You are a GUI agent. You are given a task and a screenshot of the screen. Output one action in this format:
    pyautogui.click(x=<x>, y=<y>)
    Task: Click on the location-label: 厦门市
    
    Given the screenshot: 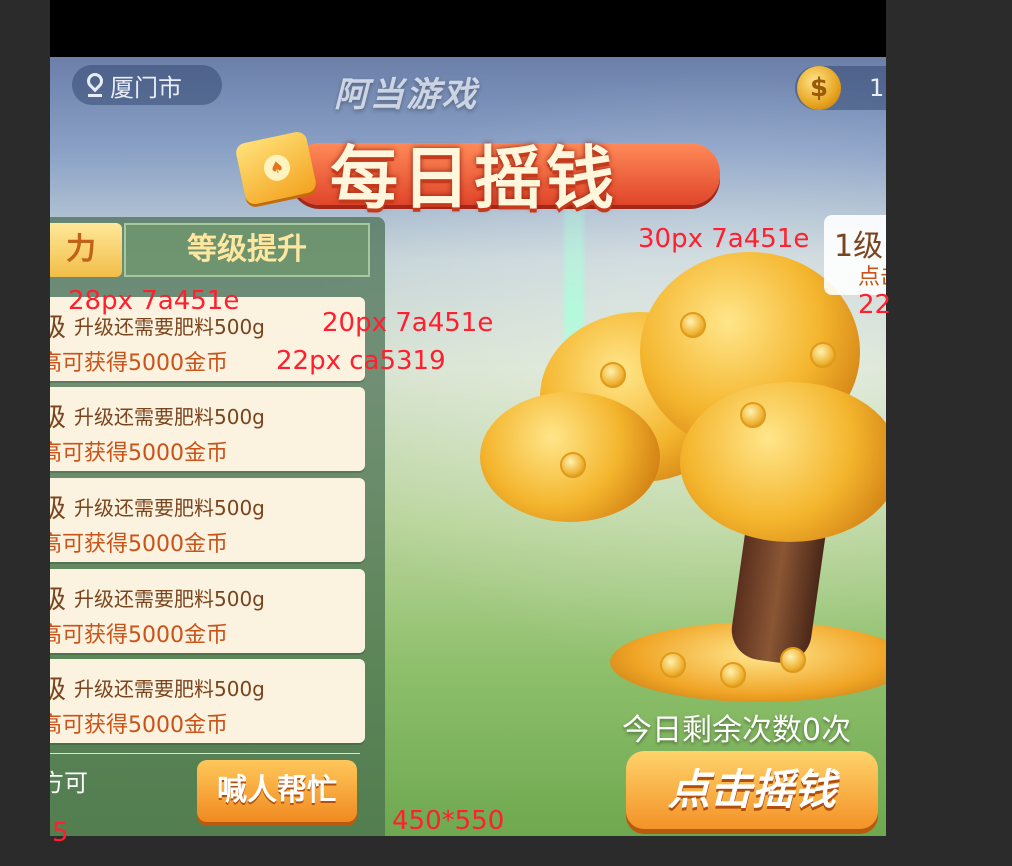 What is the action you would take?
    pyautogui.click(x=146, y=87)
    